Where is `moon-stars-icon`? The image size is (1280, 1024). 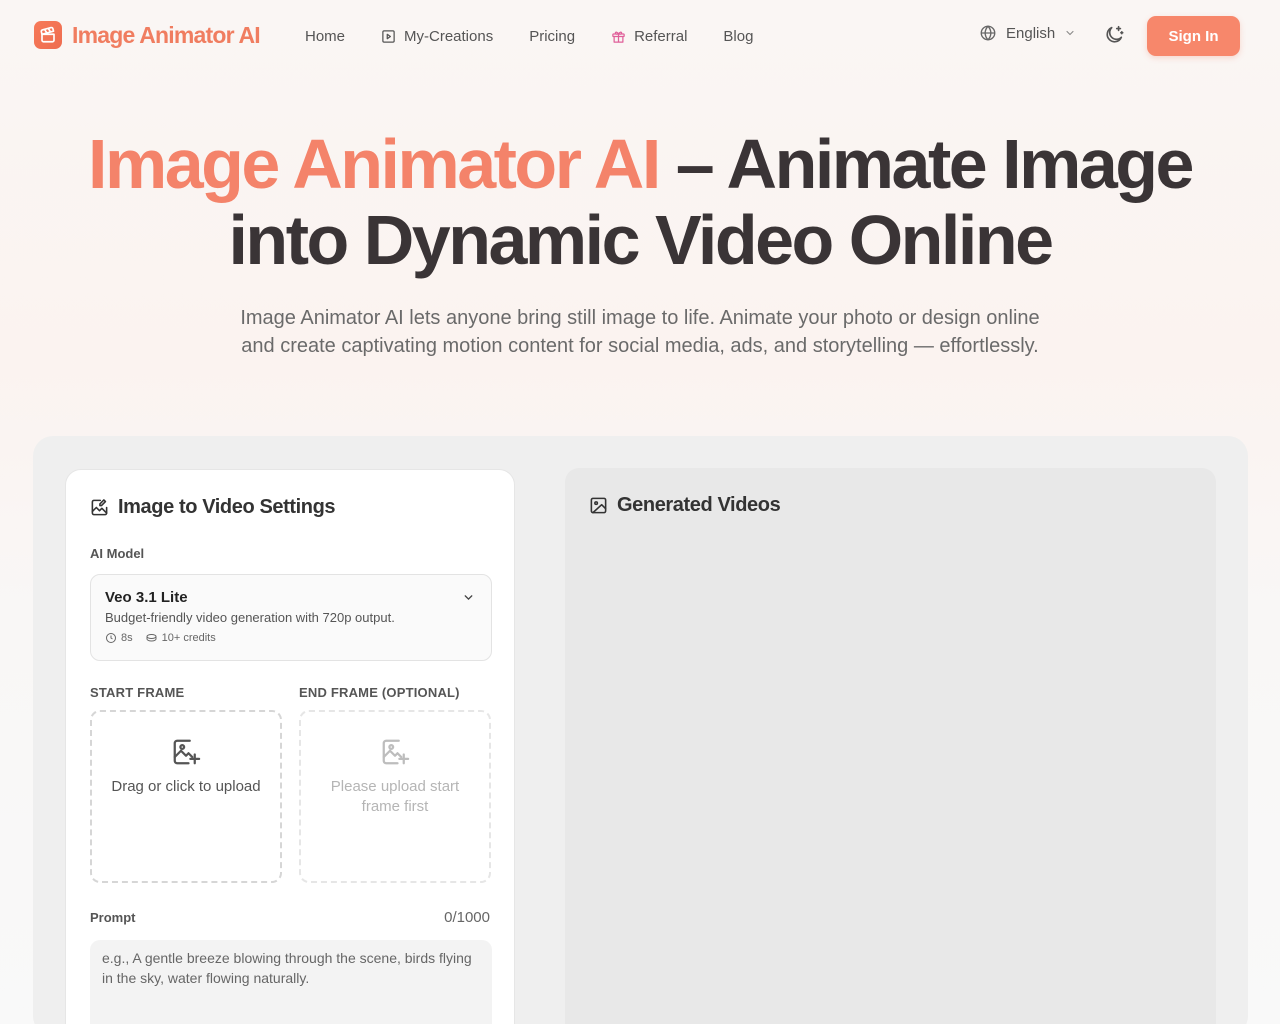
moon-stars-icon is located at coordinates (1115, 34).